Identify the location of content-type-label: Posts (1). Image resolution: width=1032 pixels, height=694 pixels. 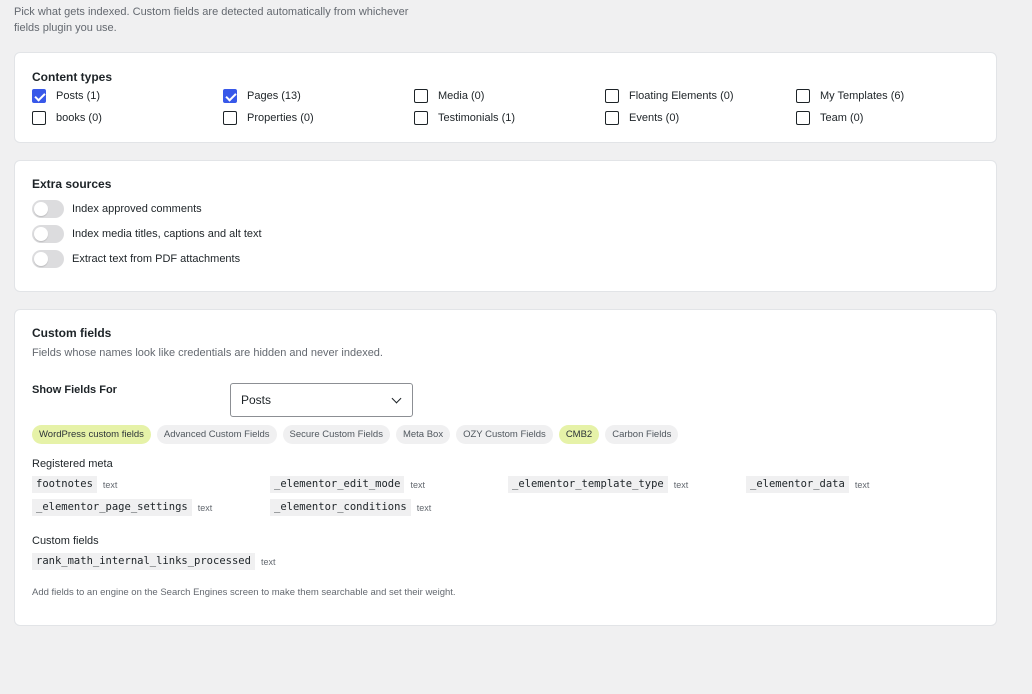
(78, 96).